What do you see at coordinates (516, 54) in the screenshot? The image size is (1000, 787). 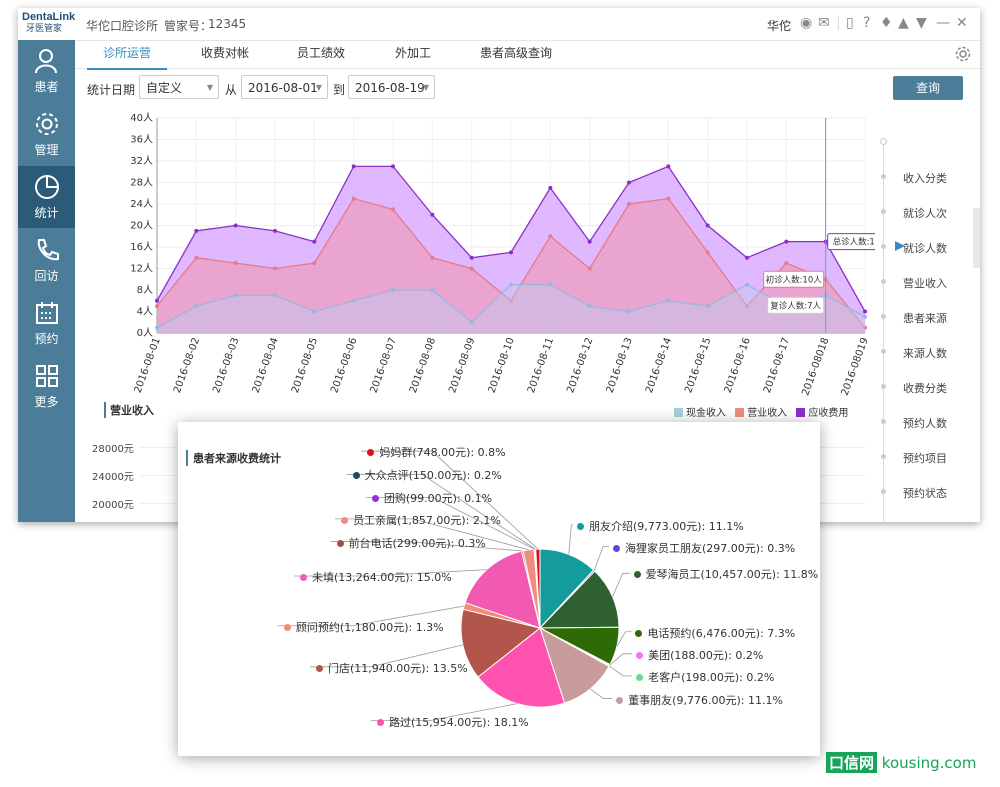 I see `tab-advanced-patient-query: 患者高级查询` at bounding box center [516, 54].